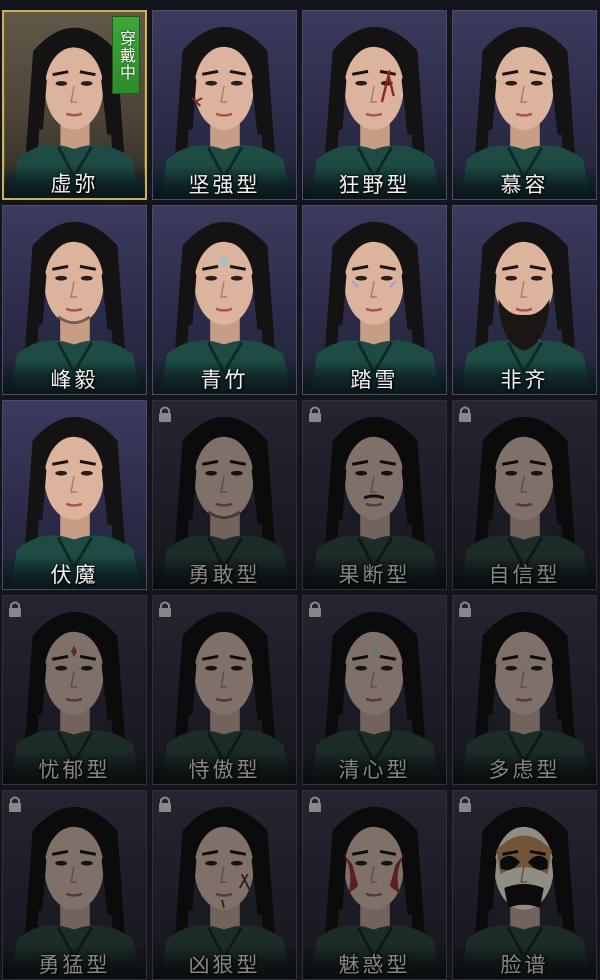 The width and height of the screenshot is (600, 980). What do you see at coordinates (374, 300) in the screenshot?
I see `face-tile: 踏雪` at bounding box center [374, 300].